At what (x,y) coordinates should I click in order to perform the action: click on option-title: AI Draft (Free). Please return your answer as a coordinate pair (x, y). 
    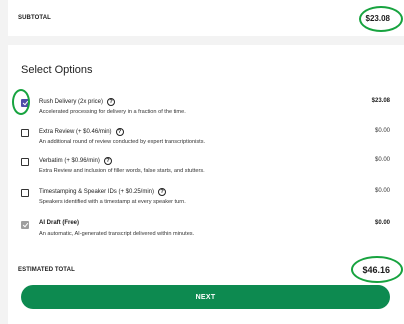
    Looking at the image, I should click on (59, 223).